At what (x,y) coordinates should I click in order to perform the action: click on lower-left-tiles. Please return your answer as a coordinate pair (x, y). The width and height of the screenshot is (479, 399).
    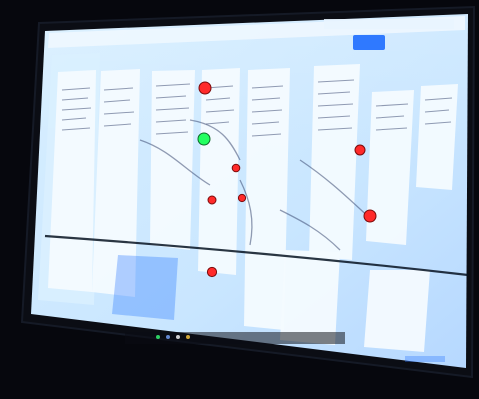
    Looking at the image, I should click on (145, 287).